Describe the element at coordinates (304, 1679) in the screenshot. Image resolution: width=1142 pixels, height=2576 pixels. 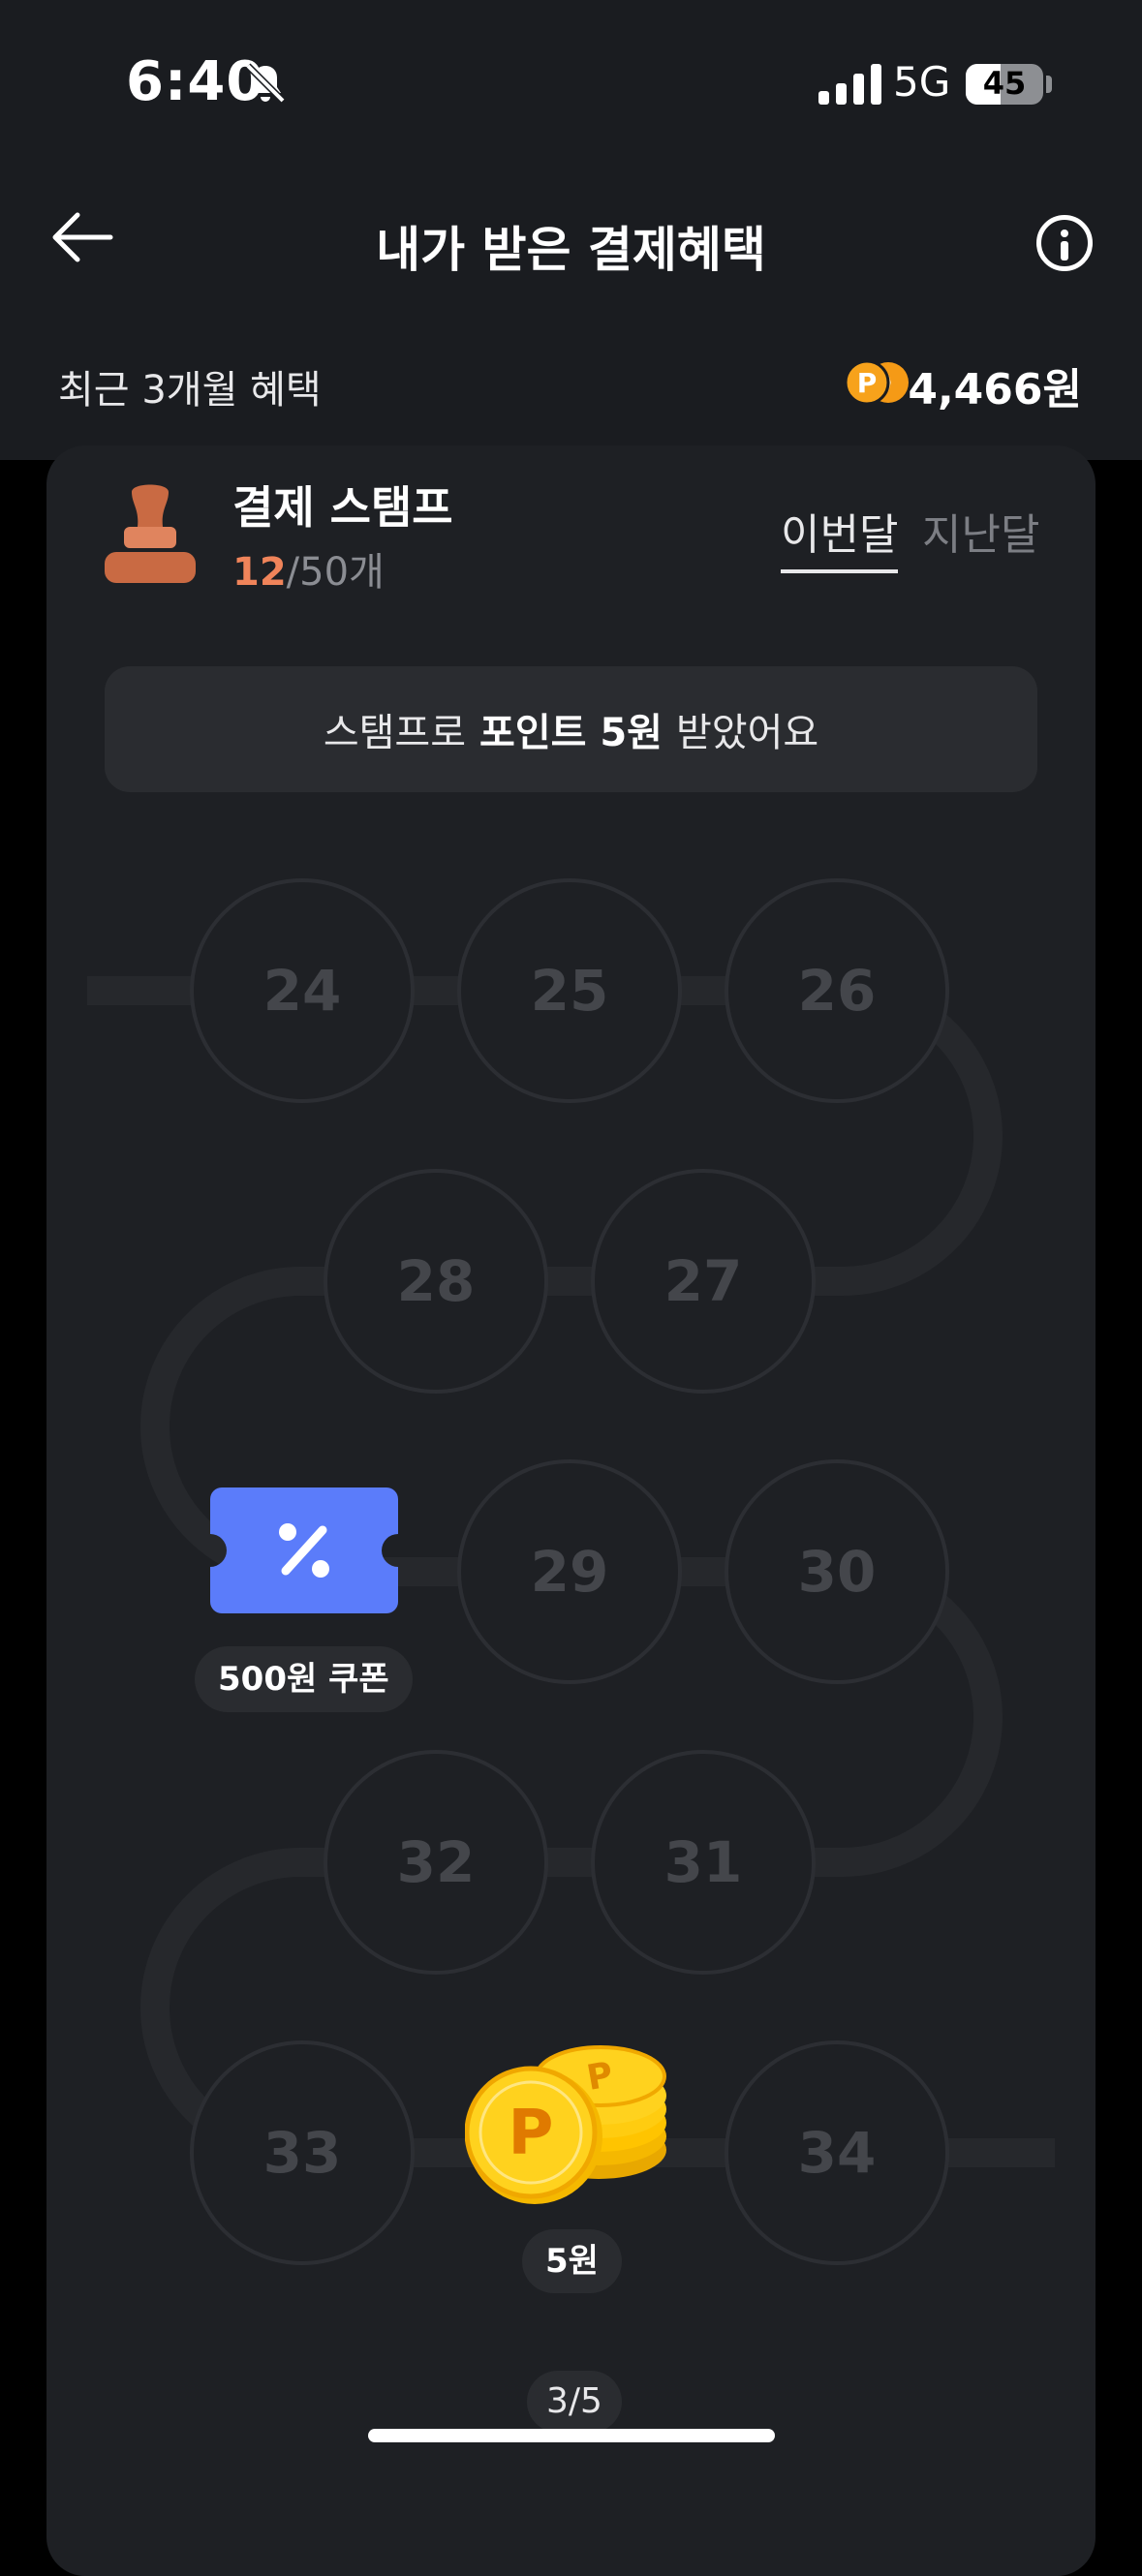
I see `coupon-reward-label: 500원 쿠폰` at that location.